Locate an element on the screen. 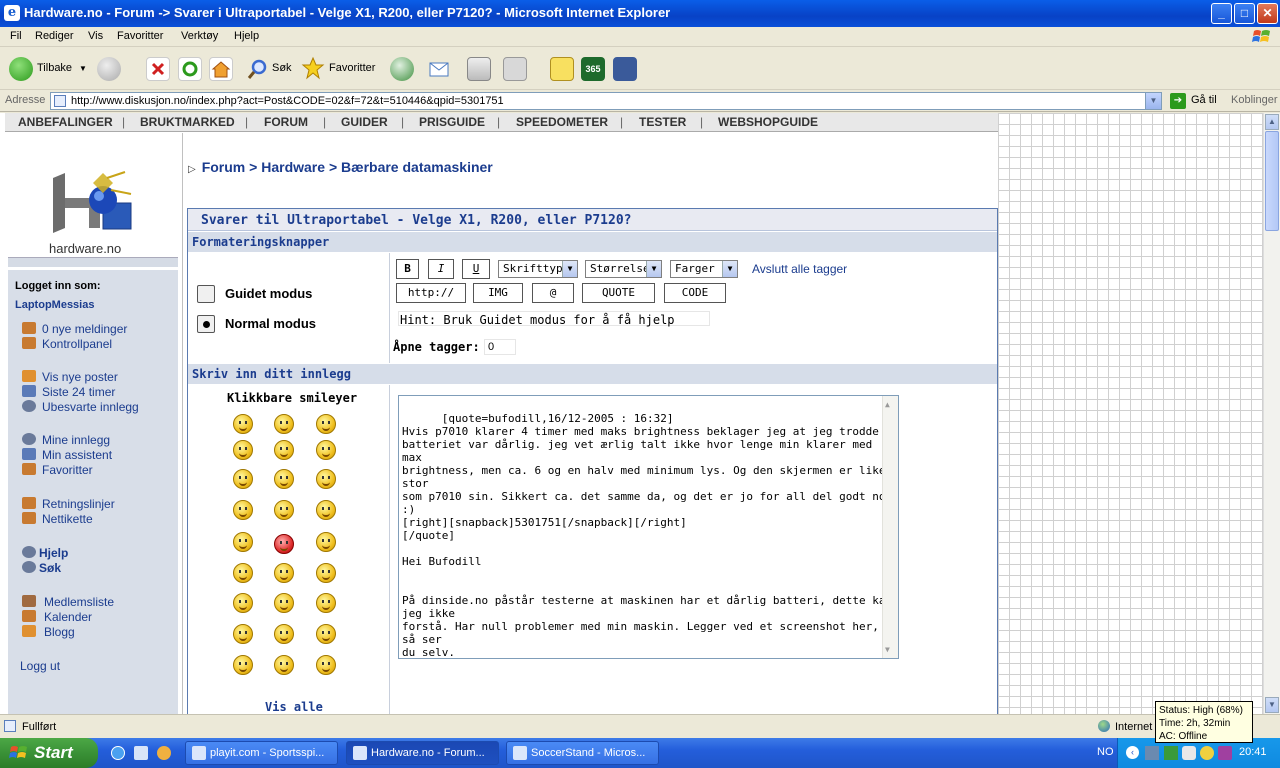 The image size is (1280, 768). home-icon is located at coordinates (221, 69).